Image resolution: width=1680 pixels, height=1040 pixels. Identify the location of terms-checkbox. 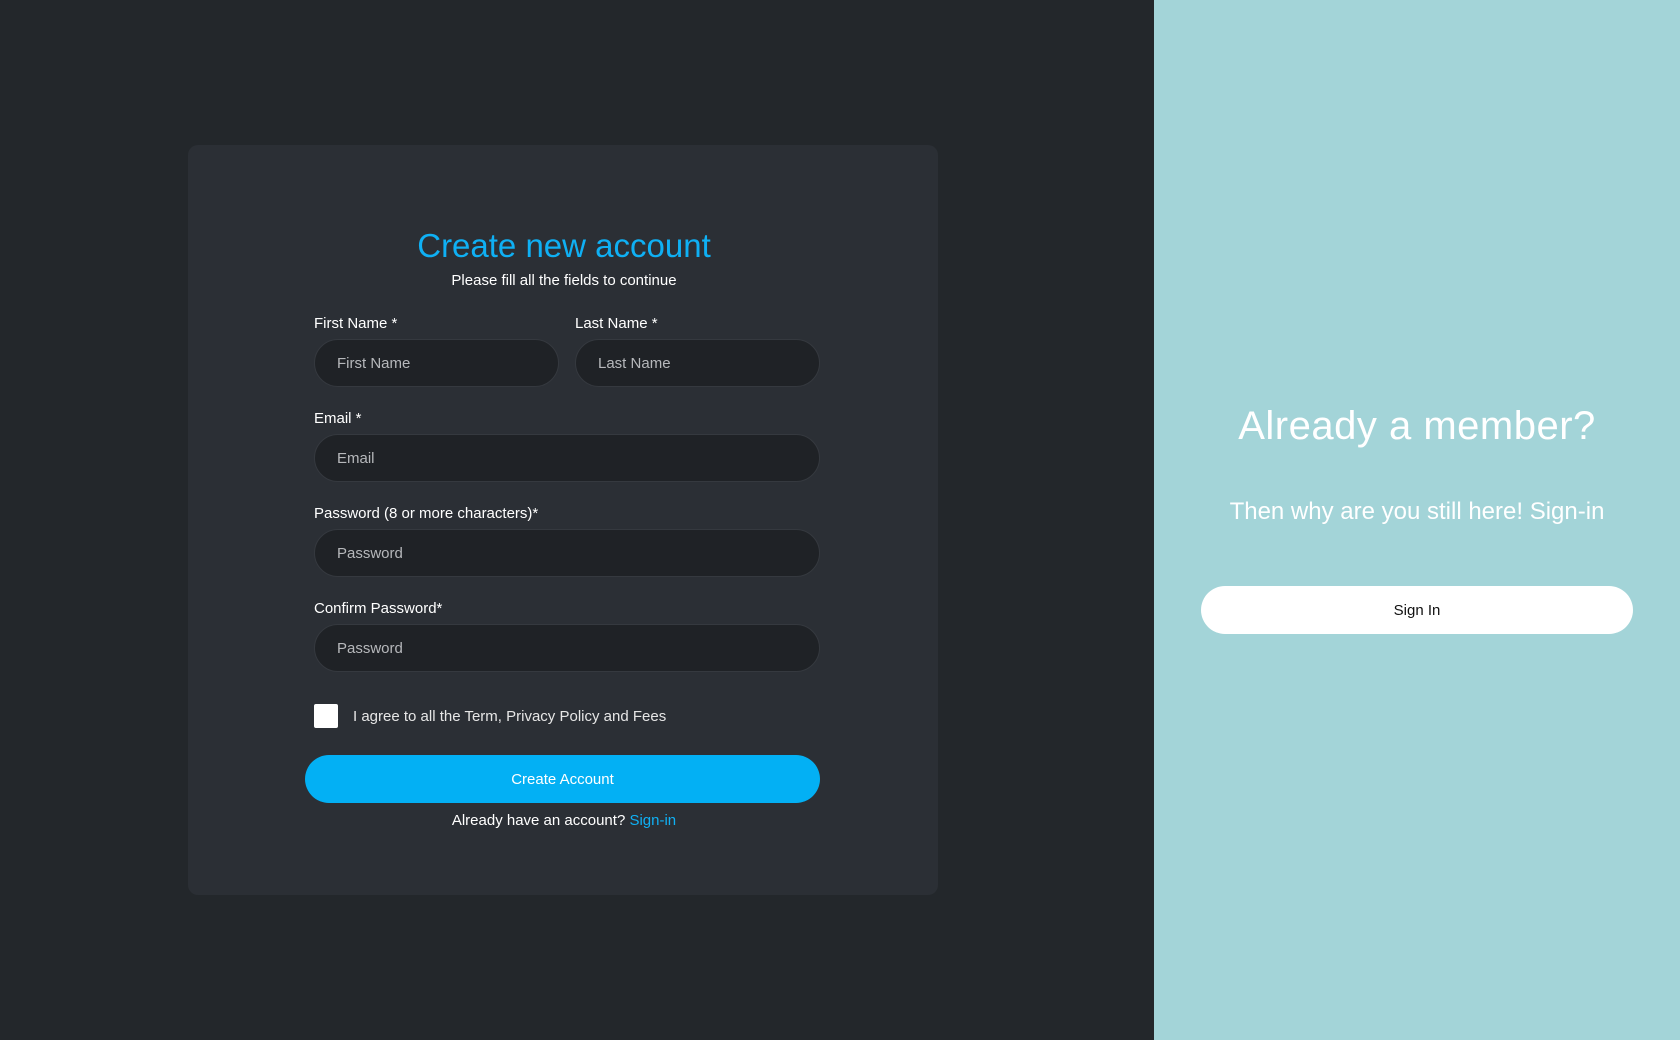
(326, 716).